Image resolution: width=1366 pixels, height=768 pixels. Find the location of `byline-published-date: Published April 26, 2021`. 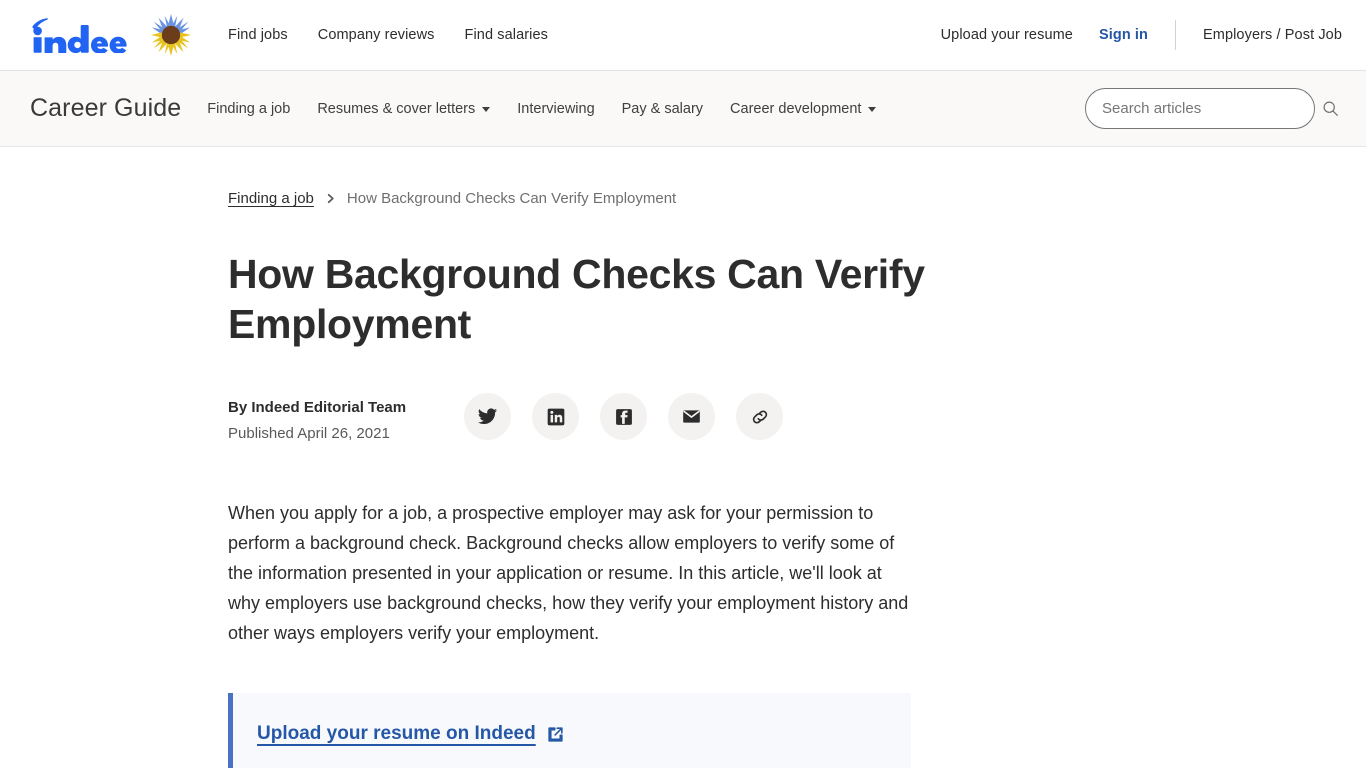

byline-published-date: Published April 26, 2021 is located at coordinates (309, 433).